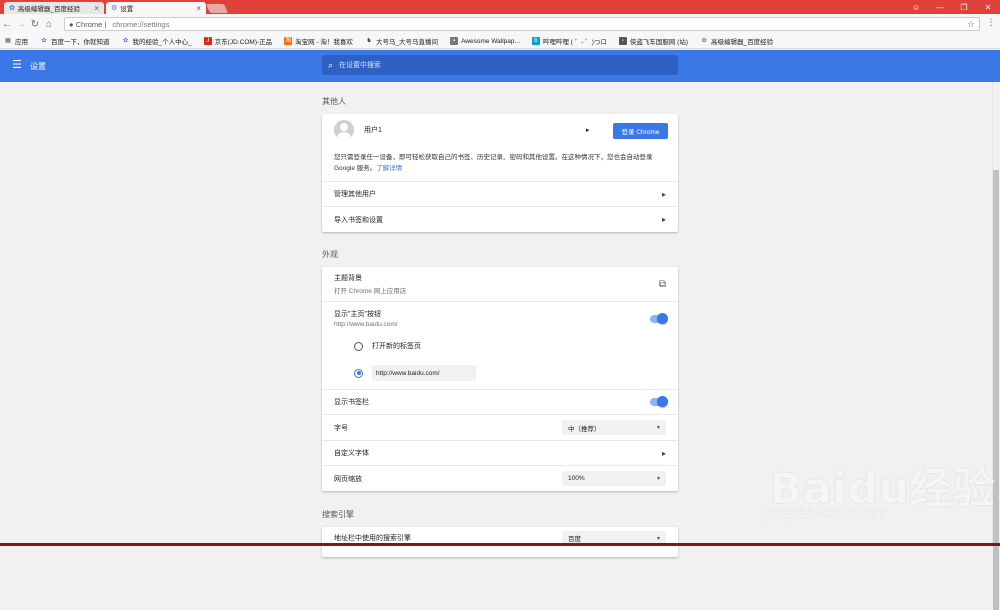 This screenshot has height=610, width=1000. I want to click on bookmark-item: 淘淘宝网 - 淘！我喜欢, so click(318, 41).